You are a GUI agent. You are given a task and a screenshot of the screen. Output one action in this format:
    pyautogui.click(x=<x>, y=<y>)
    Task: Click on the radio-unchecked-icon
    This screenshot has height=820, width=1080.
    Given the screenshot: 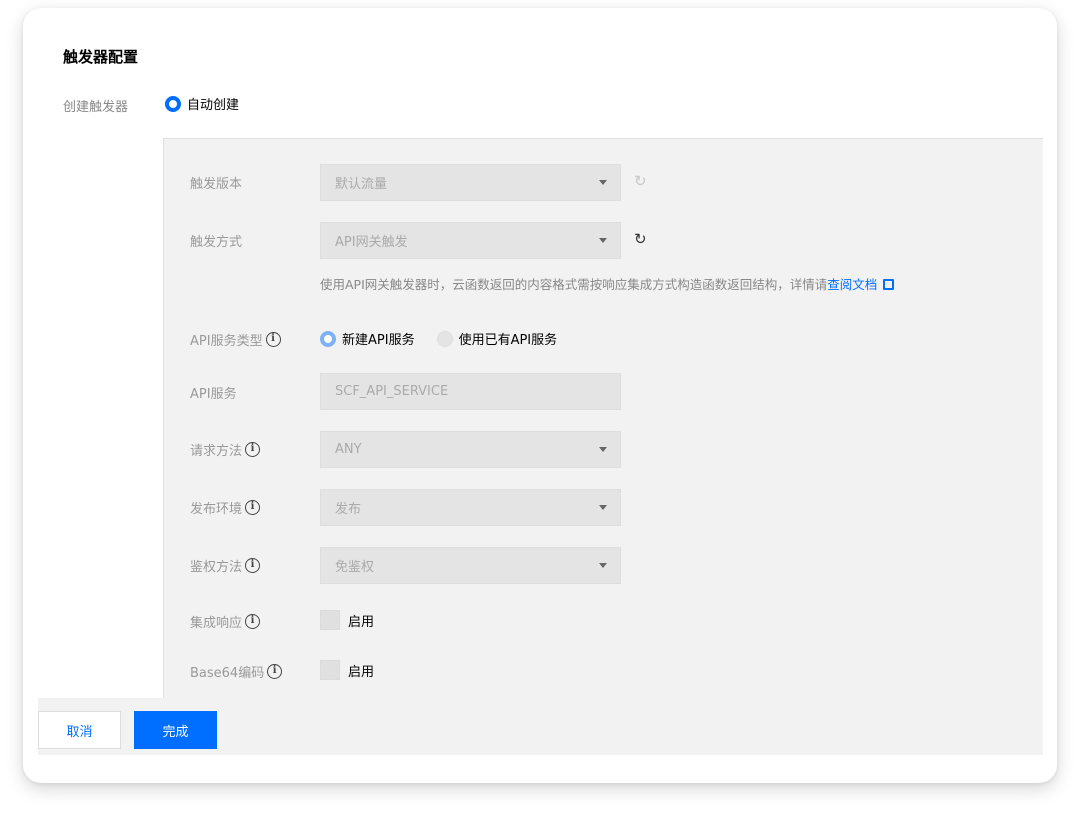 What is the action you would take?
    pyautogui.click(x=444, y=338)
    